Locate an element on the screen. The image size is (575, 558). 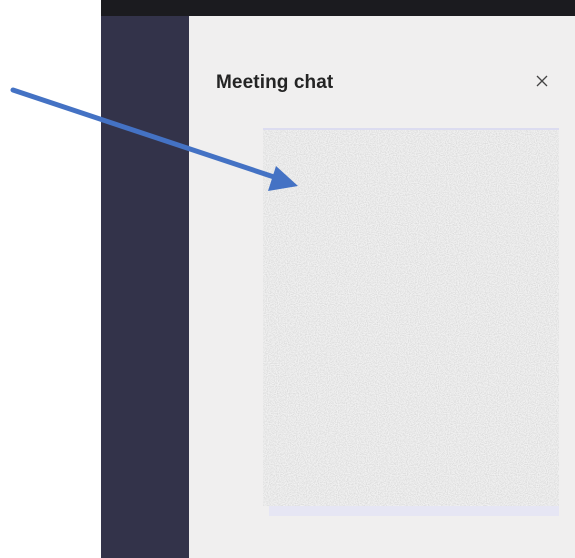
chat-compose-bar is located at coordinates (414, 511).